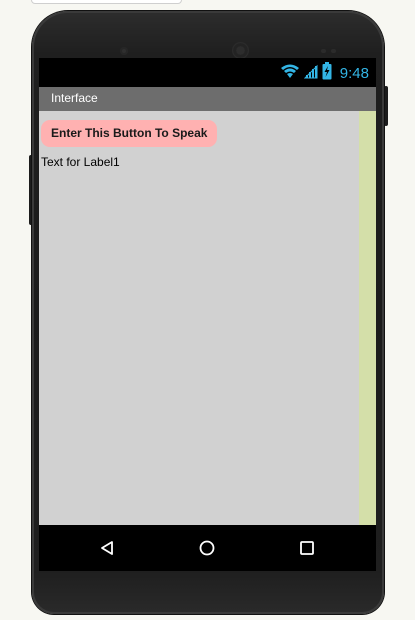 This screenshot has height=620, width=415. I want to click on right-edge-strip, so click(367, 318).